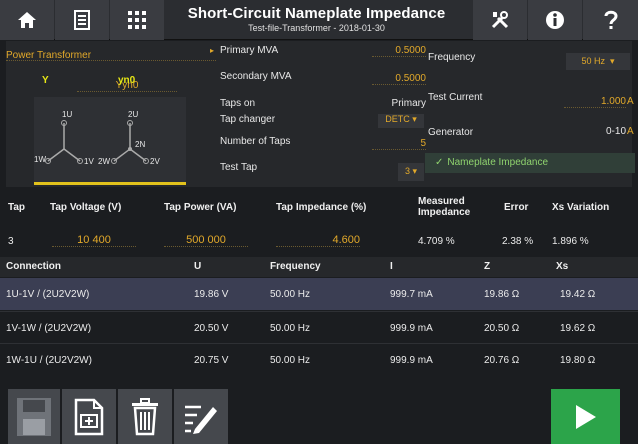 Image resolution: width=638 pixels, height=444 pixels. What do you see at coordinates (140, 144) in the screenshot?
I see `terminal-label: 2N` at bounding box center [140, 144].